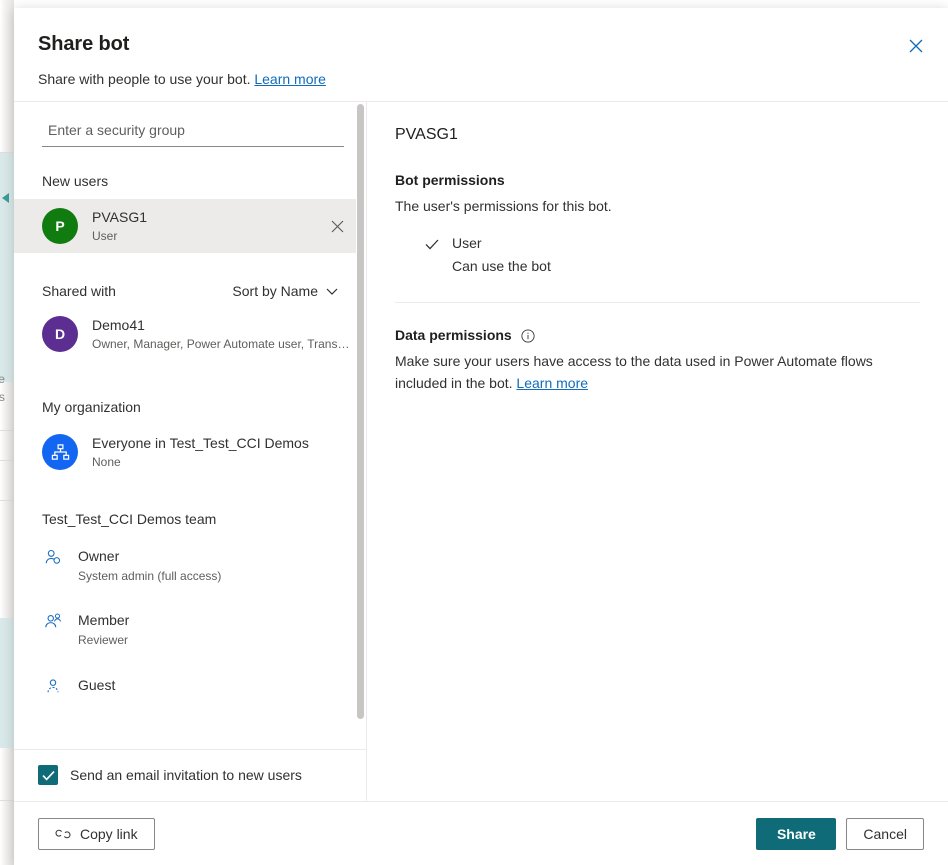 The width and height of the screenshot is (948, 865). I want to click on security-group-search-wrapper, so click(190, 124).